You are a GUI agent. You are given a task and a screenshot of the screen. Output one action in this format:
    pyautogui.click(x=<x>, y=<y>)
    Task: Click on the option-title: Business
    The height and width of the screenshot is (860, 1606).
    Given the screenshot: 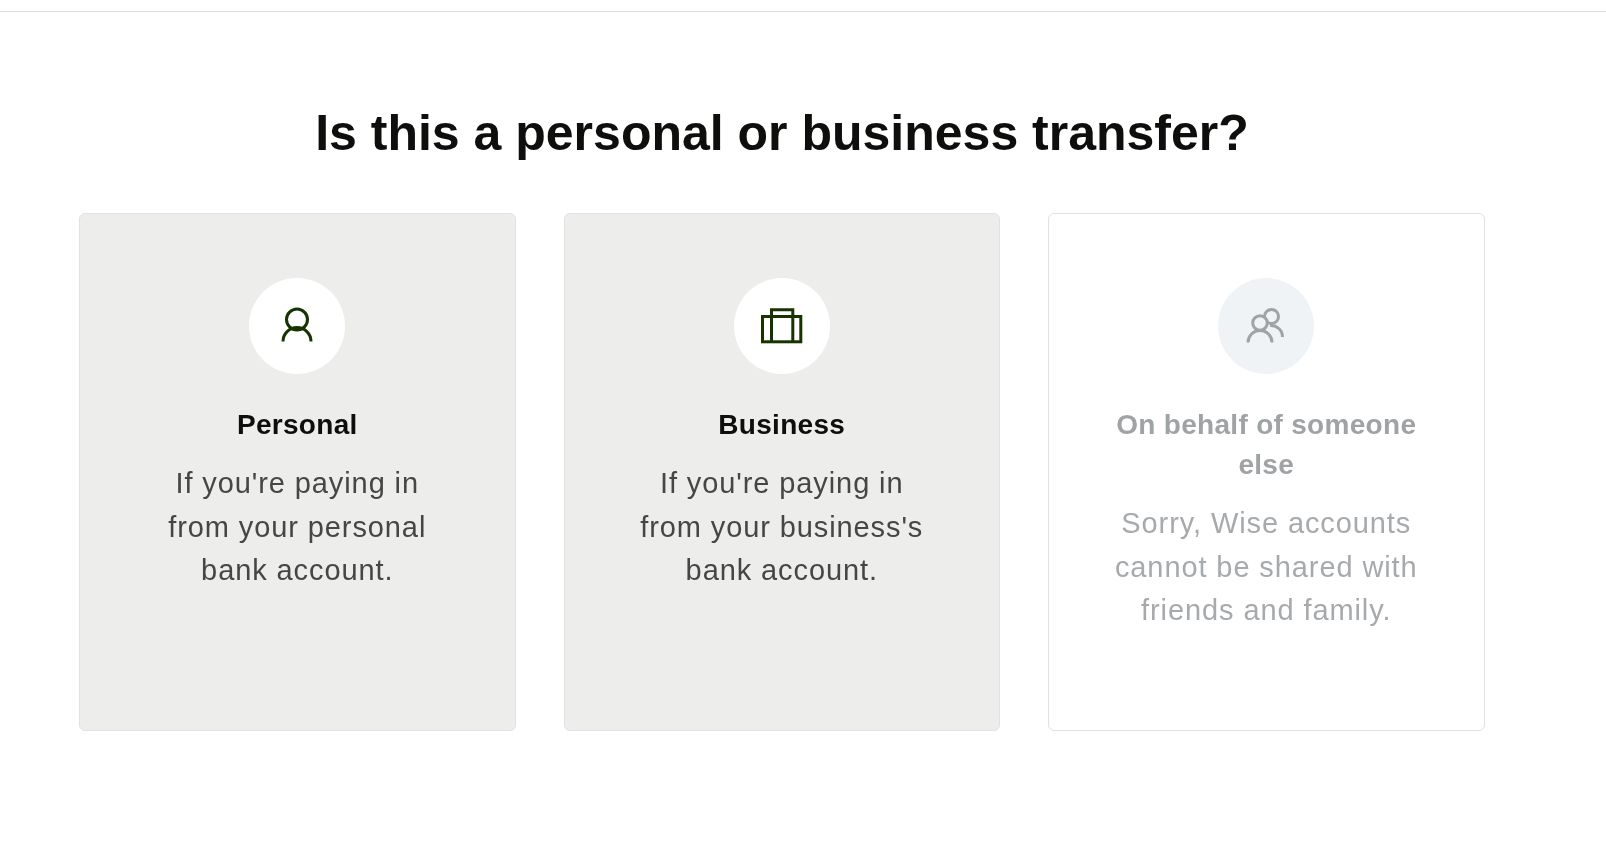 What is the action you would take?
    pyautogui.click(x=782, y=425)
    